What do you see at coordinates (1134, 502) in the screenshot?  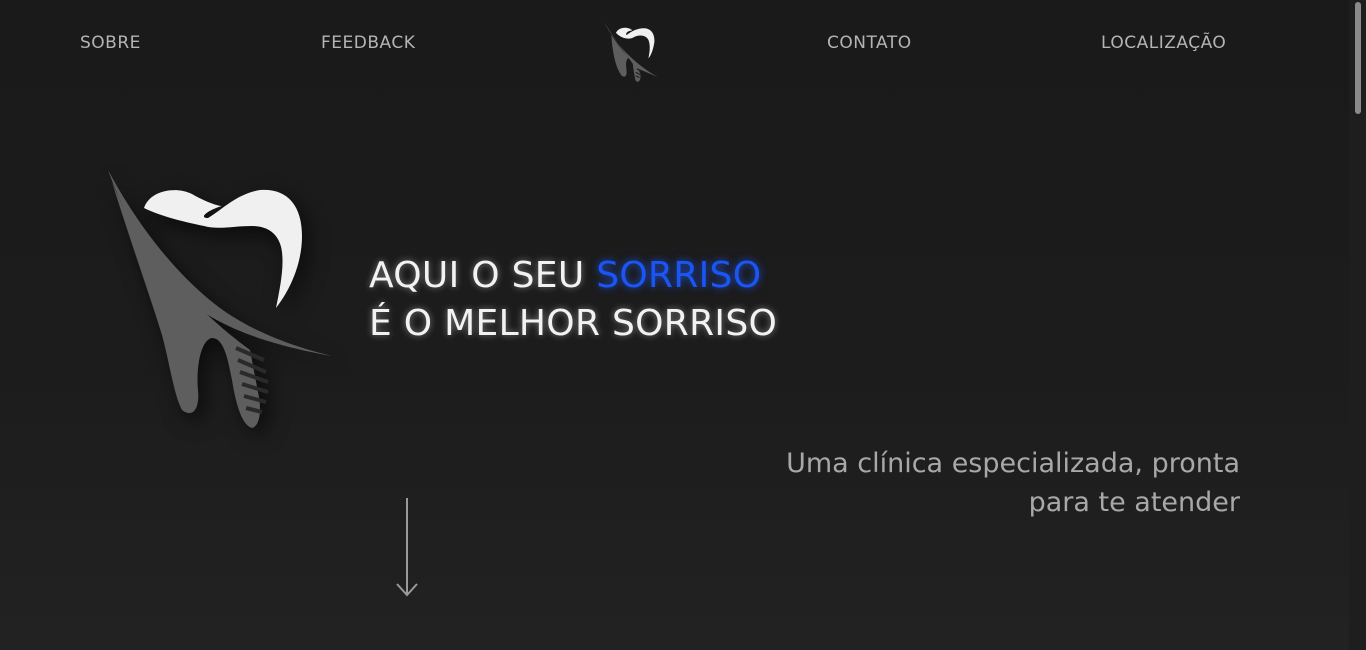 I see `subtitle-line-2: para te atender` at bounding box center [1134, 502].